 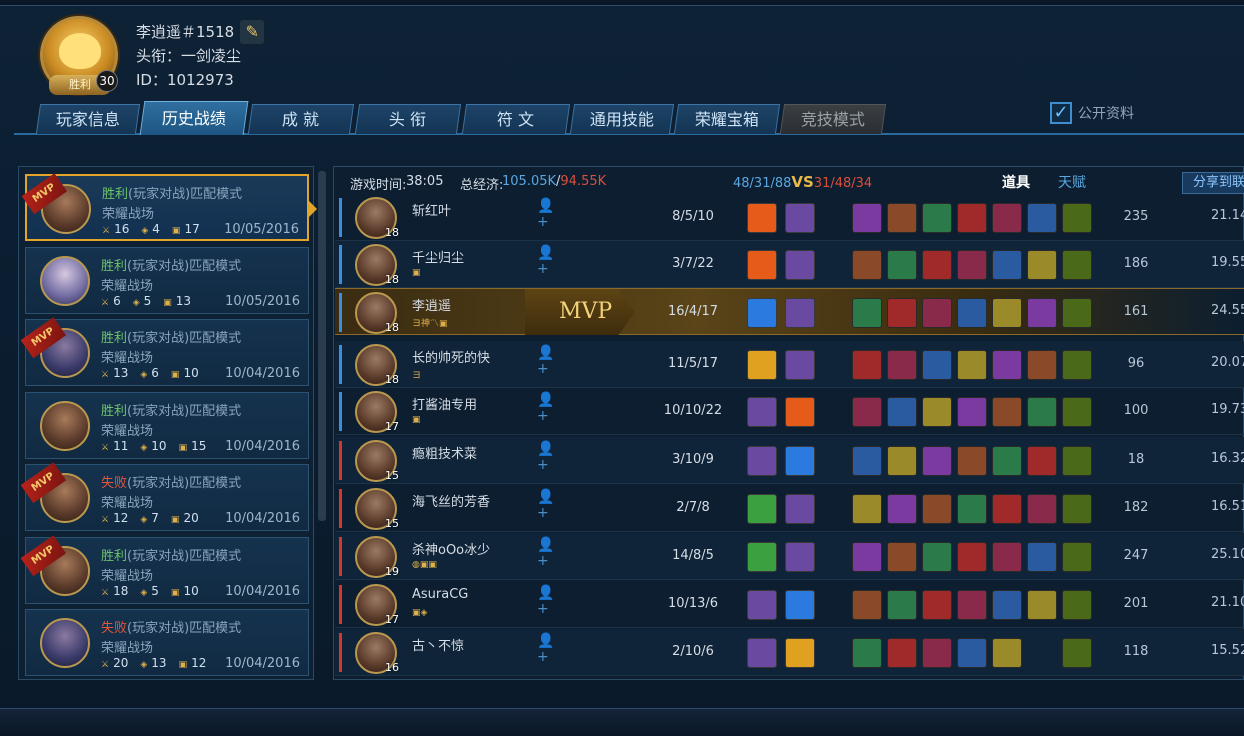 I want to click on public-profile-toggle: ✓ 公开资料, so click(x=1092, y=113).